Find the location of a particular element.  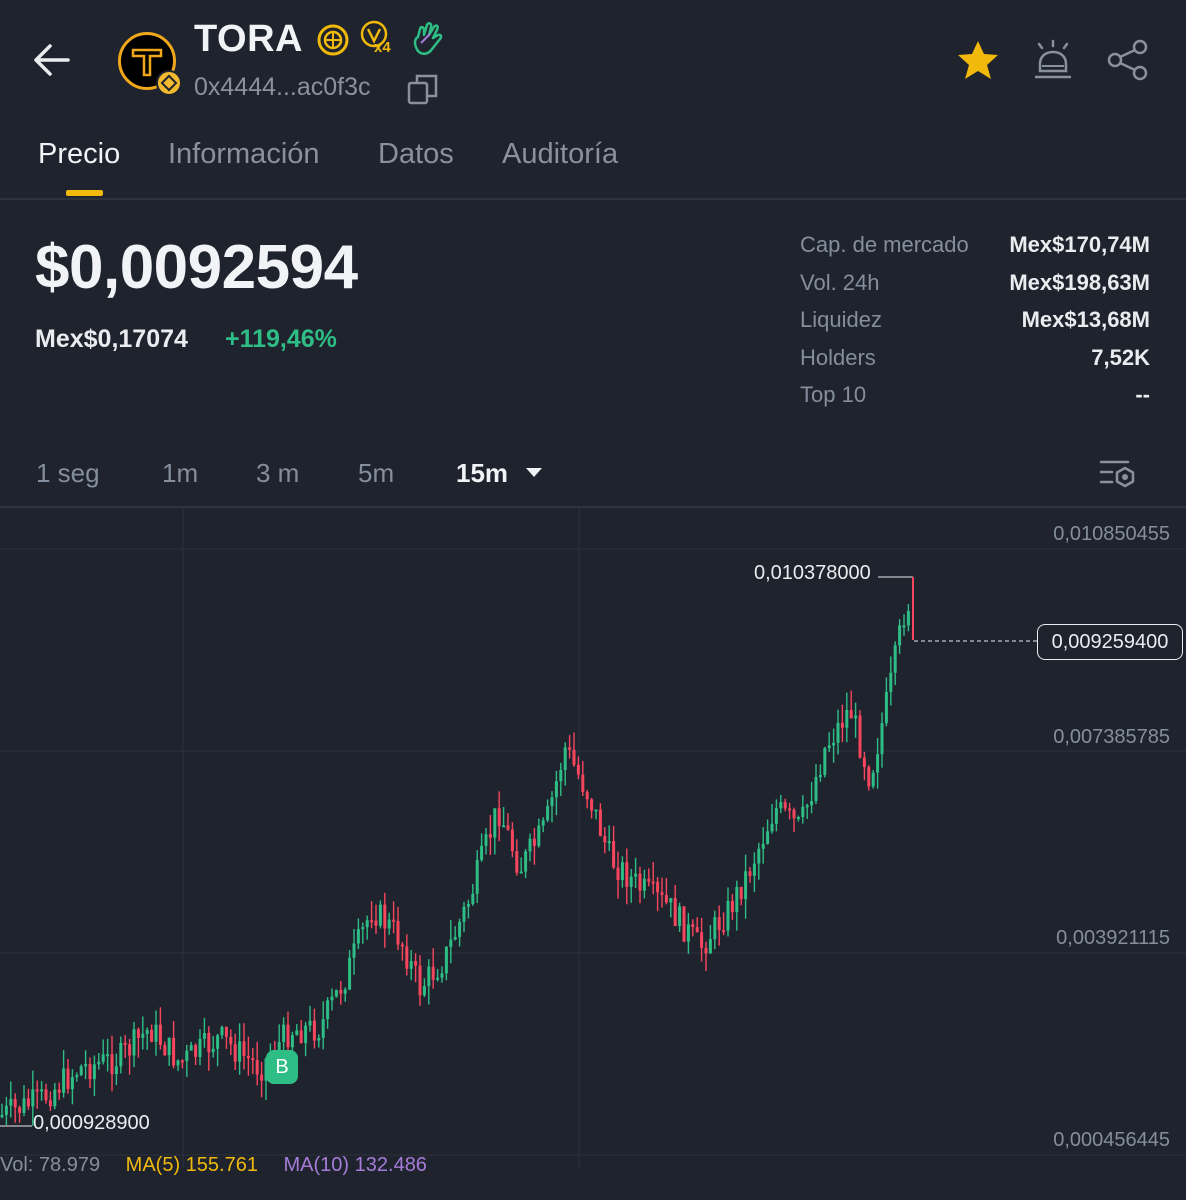

interval-5m: 5m is located at coordinates (376, 473).